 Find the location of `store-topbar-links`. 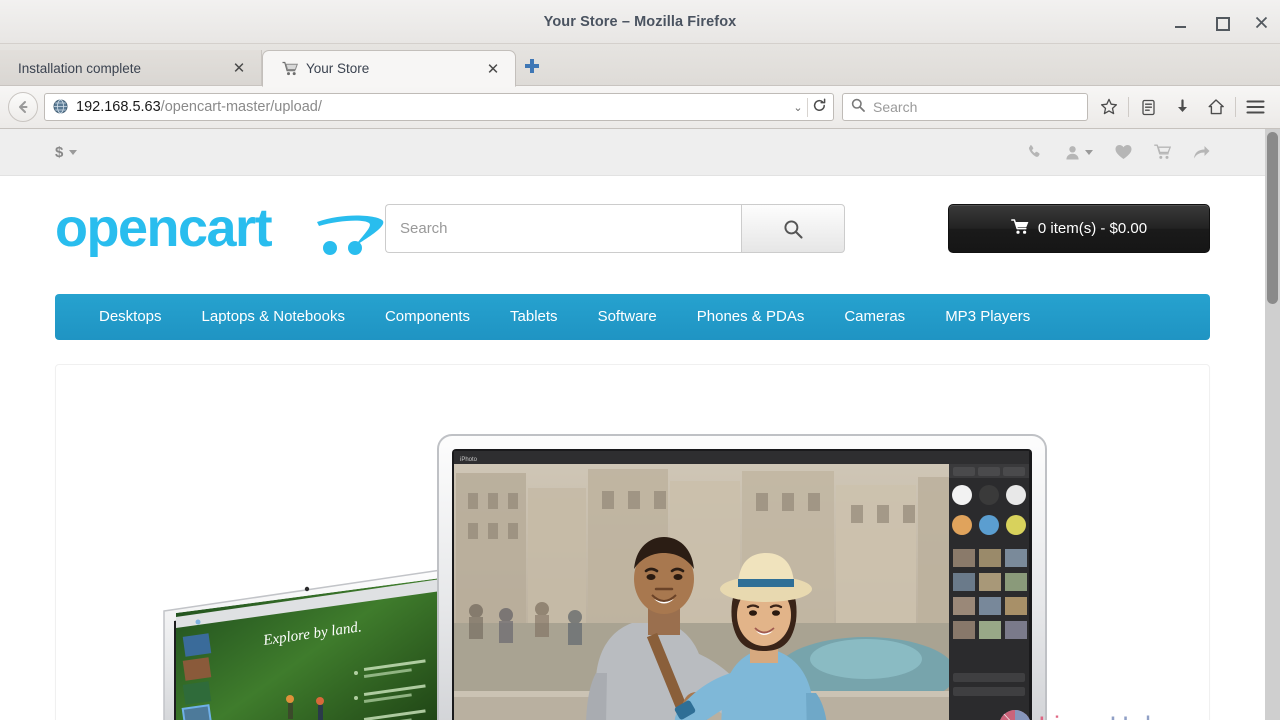

store-topbar-links is located at coordinates (1118, 152).